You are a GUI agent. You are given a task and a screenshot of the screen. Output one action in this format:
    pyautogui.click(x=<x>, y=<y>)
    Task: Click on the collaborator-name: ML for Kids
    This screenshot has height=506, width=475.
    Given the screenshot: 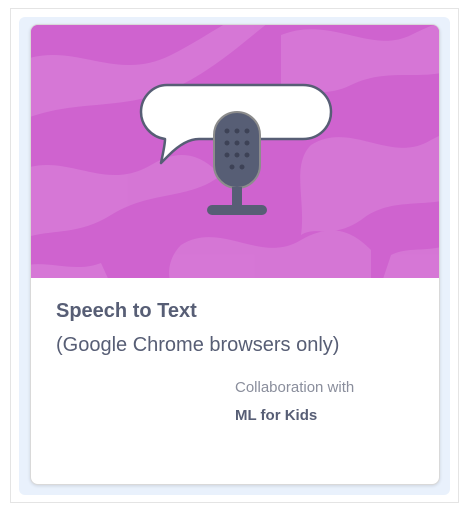 What is the action you would take?
    pyautogui.click(x=276, y=415)
    